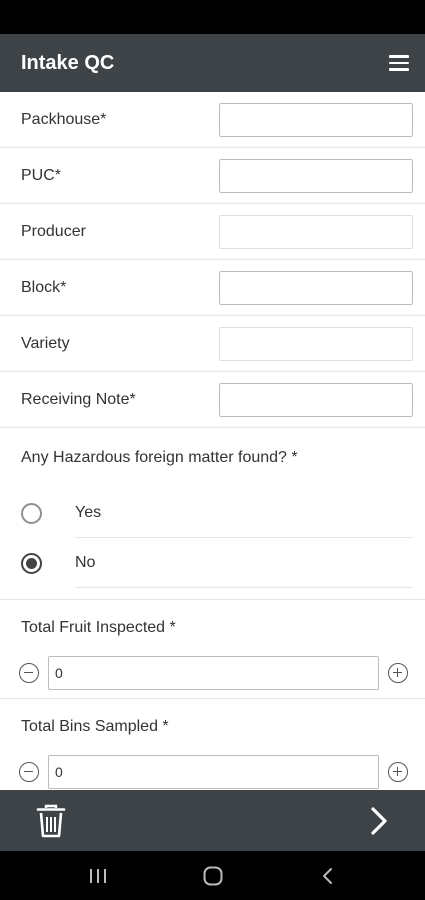  What do you see at coordinates (316, 175) in the screenshot?
I see `puc-input` at bounding box center [316, 175].